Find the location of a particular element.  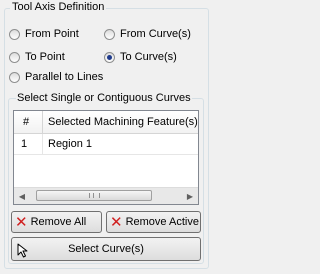

radio-to-point-label: To Point is located at coordinates (45, 57).